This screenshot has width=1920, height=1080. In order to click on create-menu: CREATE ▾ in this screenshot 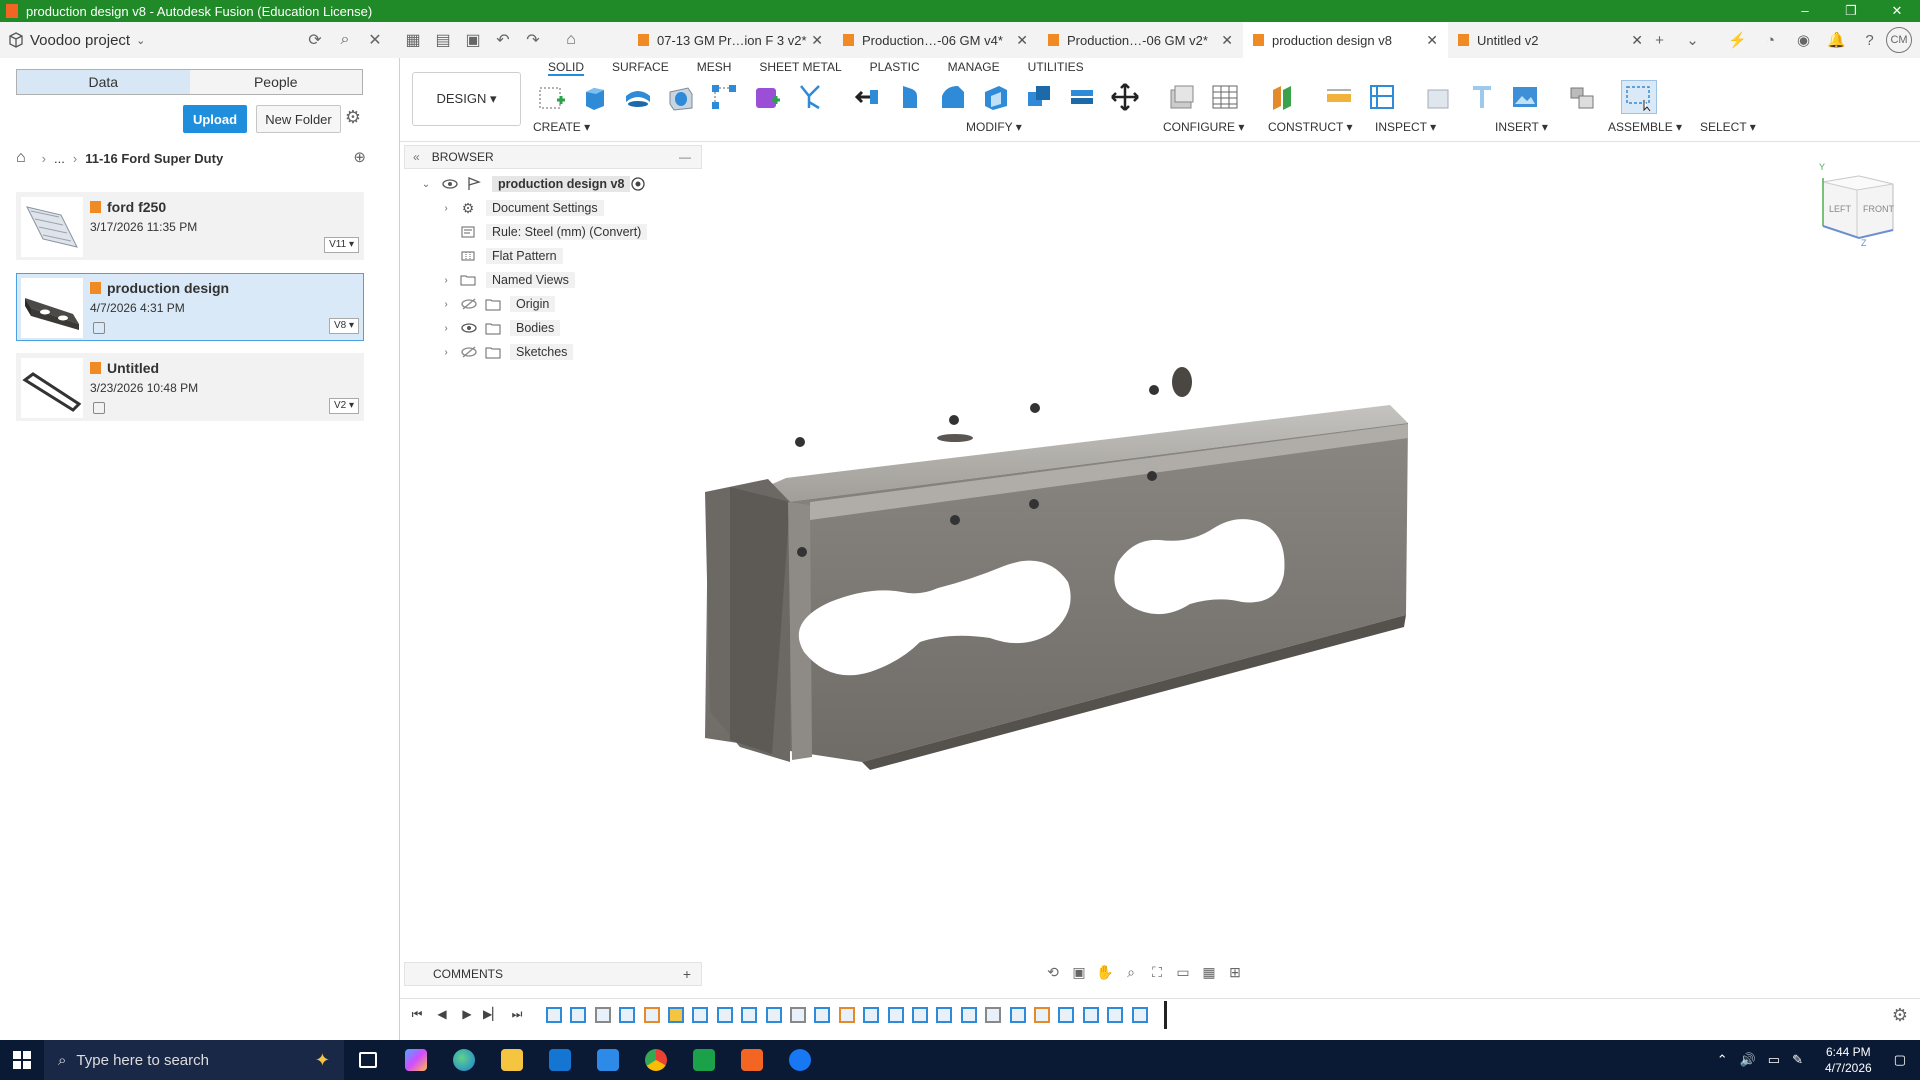, I will do `click(561, 127)`.